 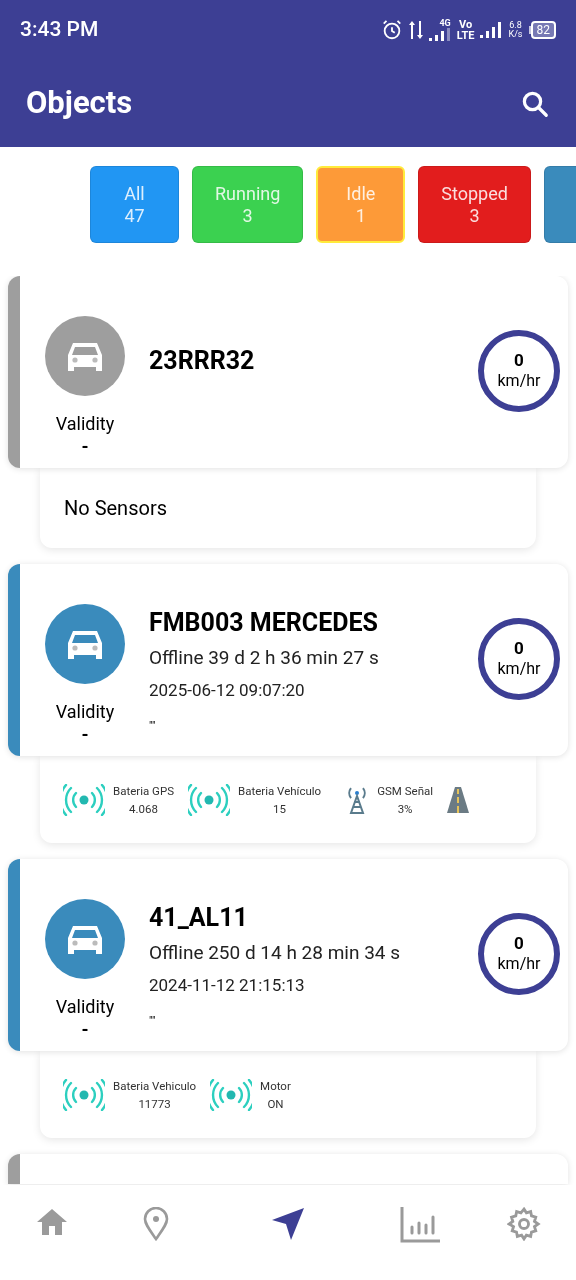 What do you see at coordinates (280, 791) in the screenshot?
I see `sensor-label: Bateria Vehículo` at bounding box center [280, 791].